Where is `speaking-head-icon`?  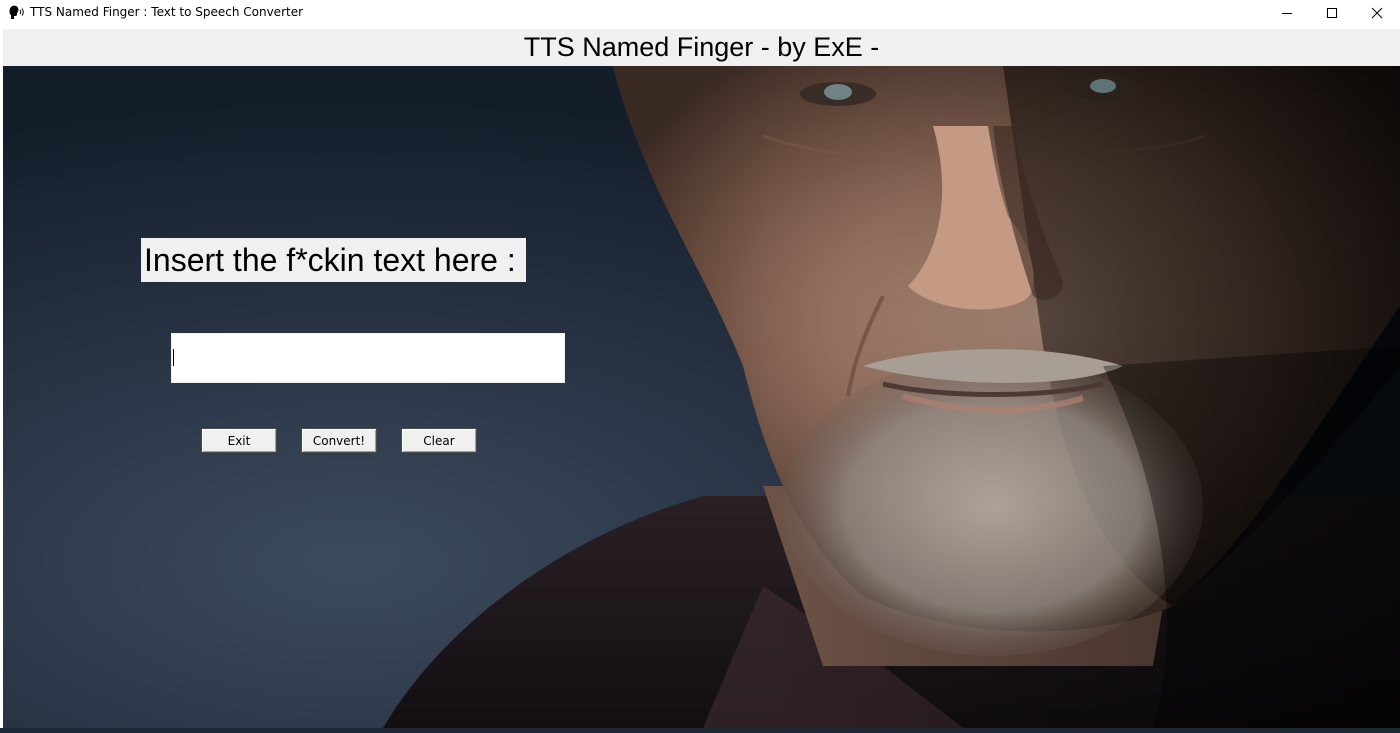
speaking-head-icon is located at coordinates (17, 13).